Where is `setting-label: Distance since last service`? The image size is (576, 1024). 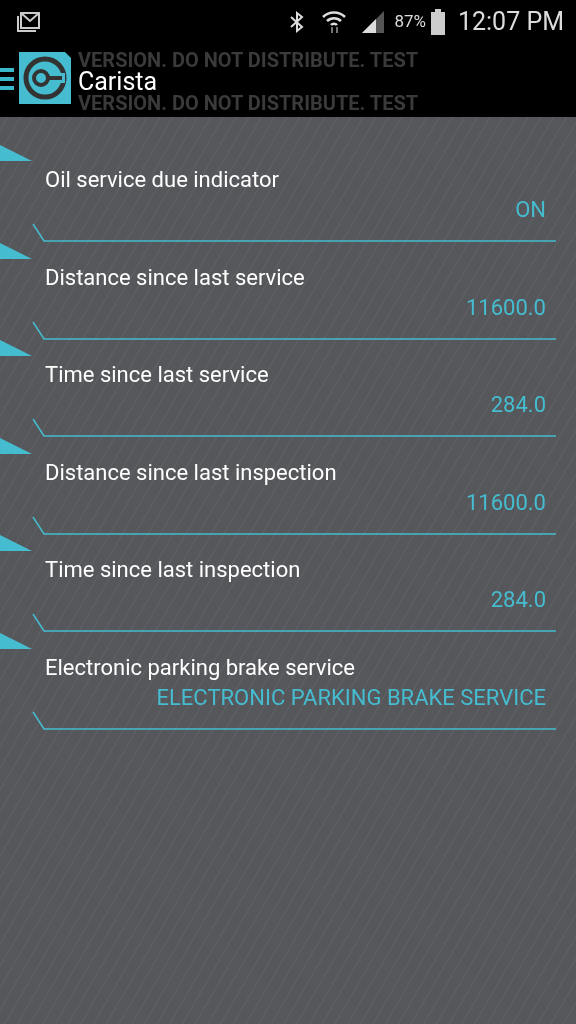
setting-label: Distance since last service is located at coordinates (175, 277).